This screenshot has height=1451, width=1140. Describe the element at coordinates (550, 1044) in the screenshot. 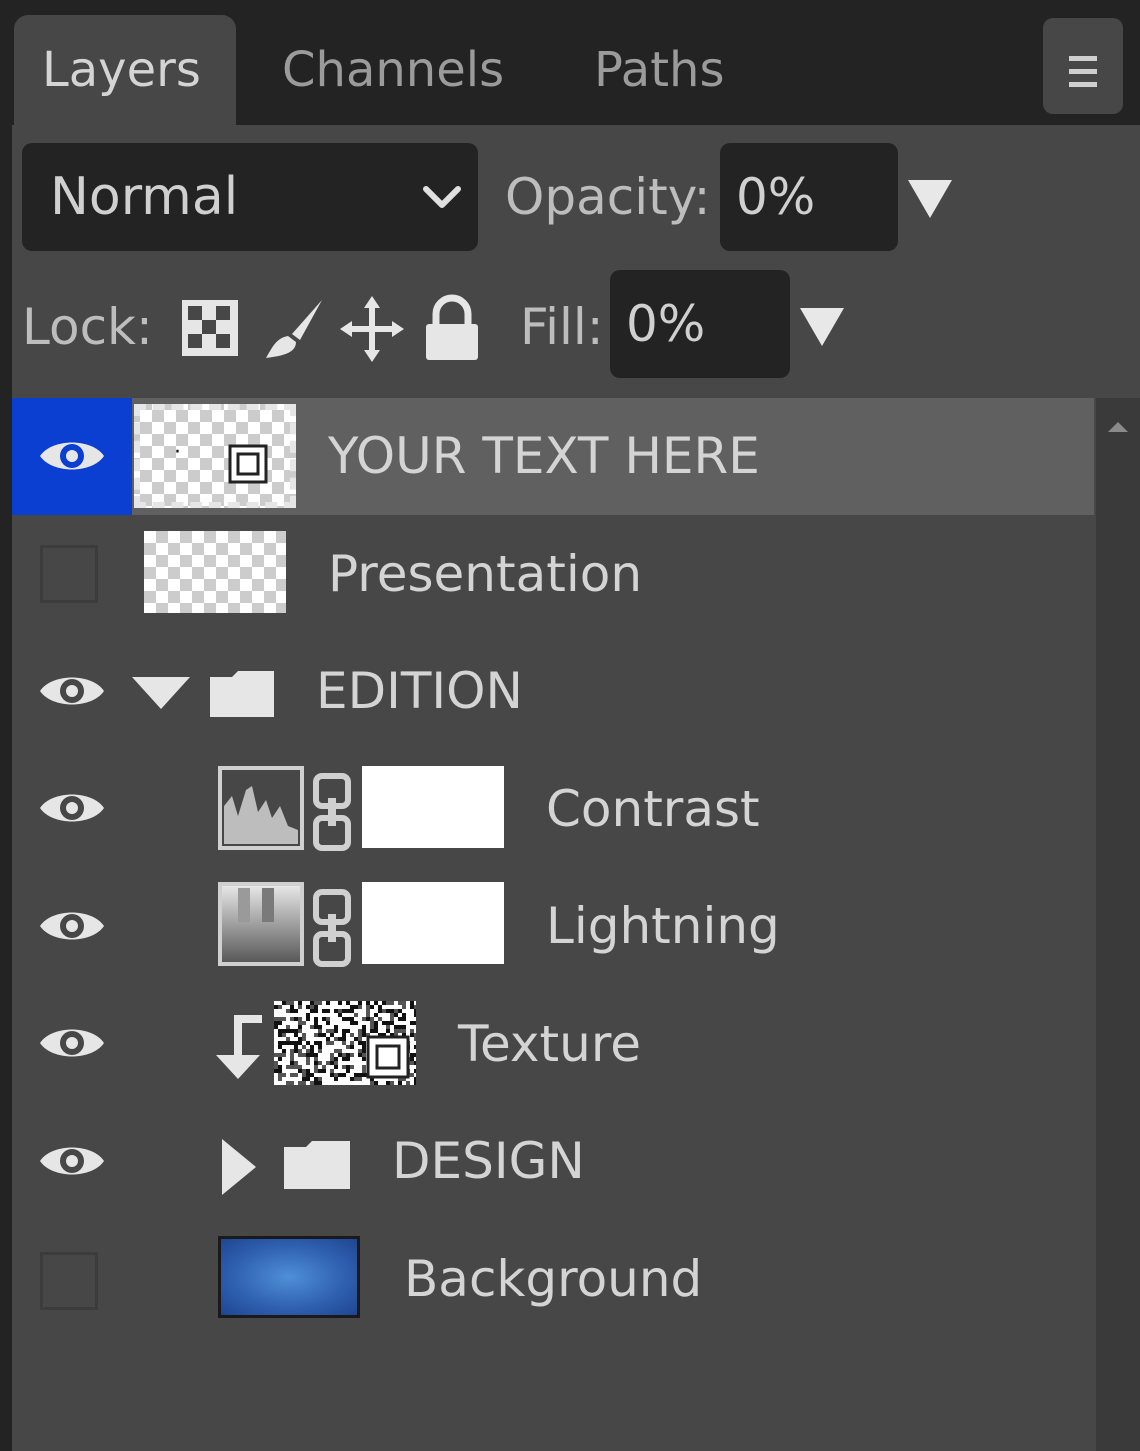

I see `layer-name: Texture` at that location.